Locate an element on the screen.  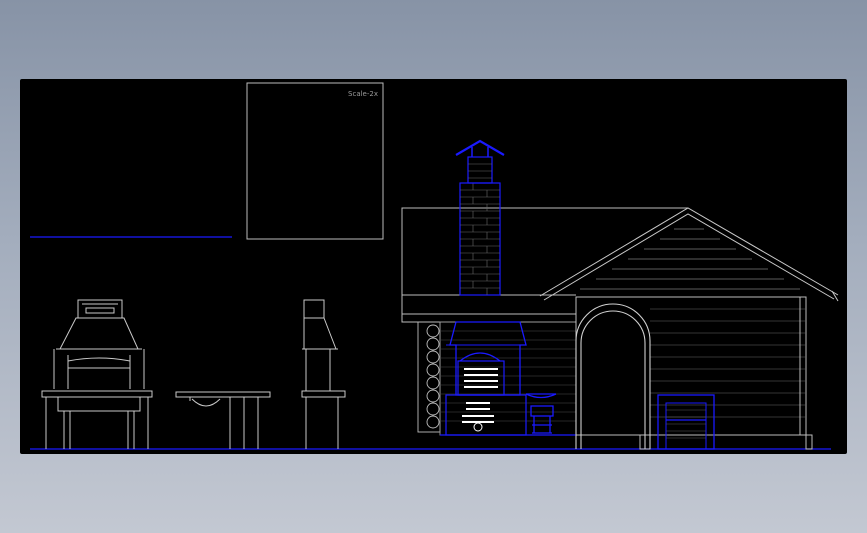
detail-frame: Scale-2x is located at coordinates (315, 161).